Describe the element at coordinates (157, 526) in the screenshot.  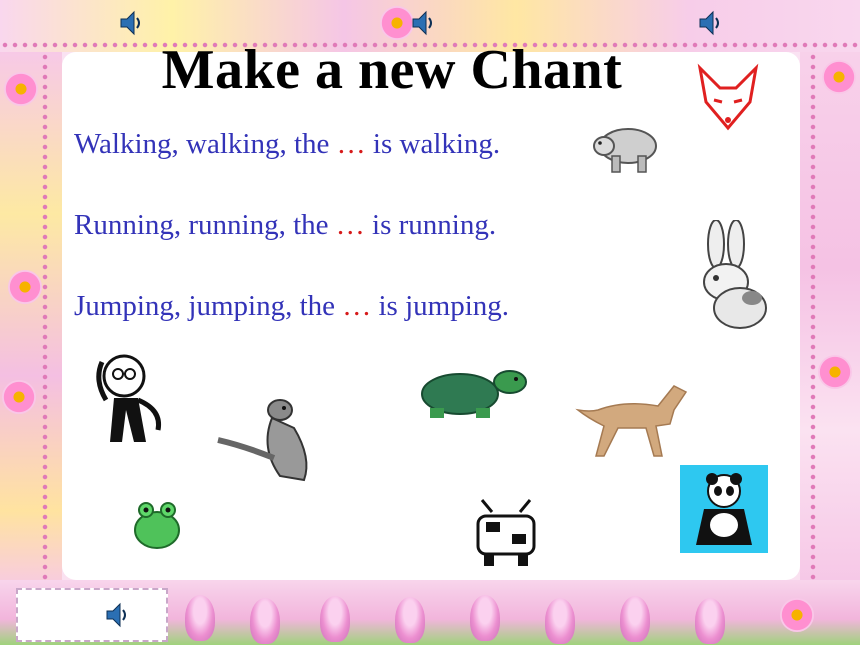
I see `frog-icon` at that location.